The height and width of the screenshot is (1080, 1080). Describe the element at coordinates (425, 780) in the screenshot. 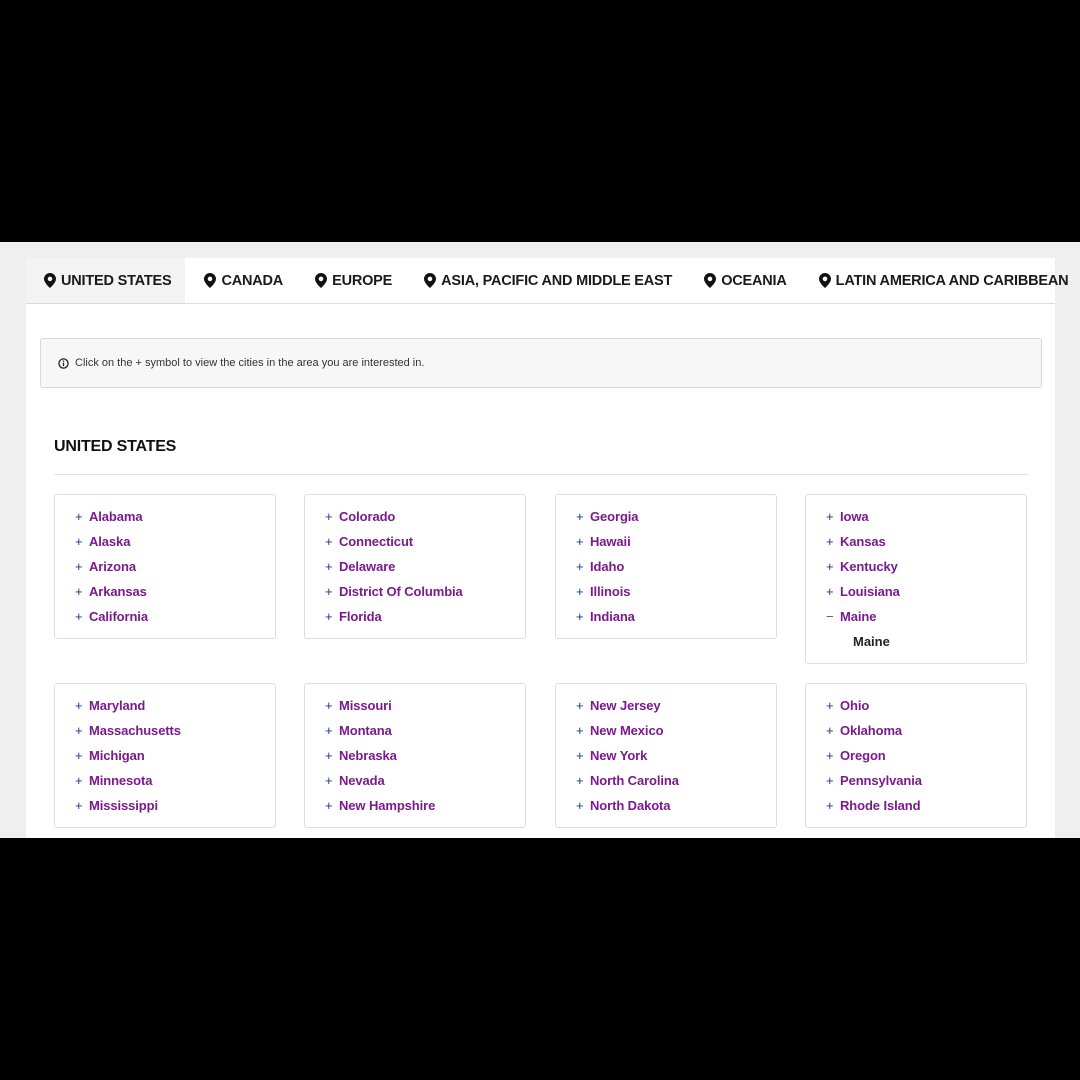

I see `state-item: + Nevada` at that location.